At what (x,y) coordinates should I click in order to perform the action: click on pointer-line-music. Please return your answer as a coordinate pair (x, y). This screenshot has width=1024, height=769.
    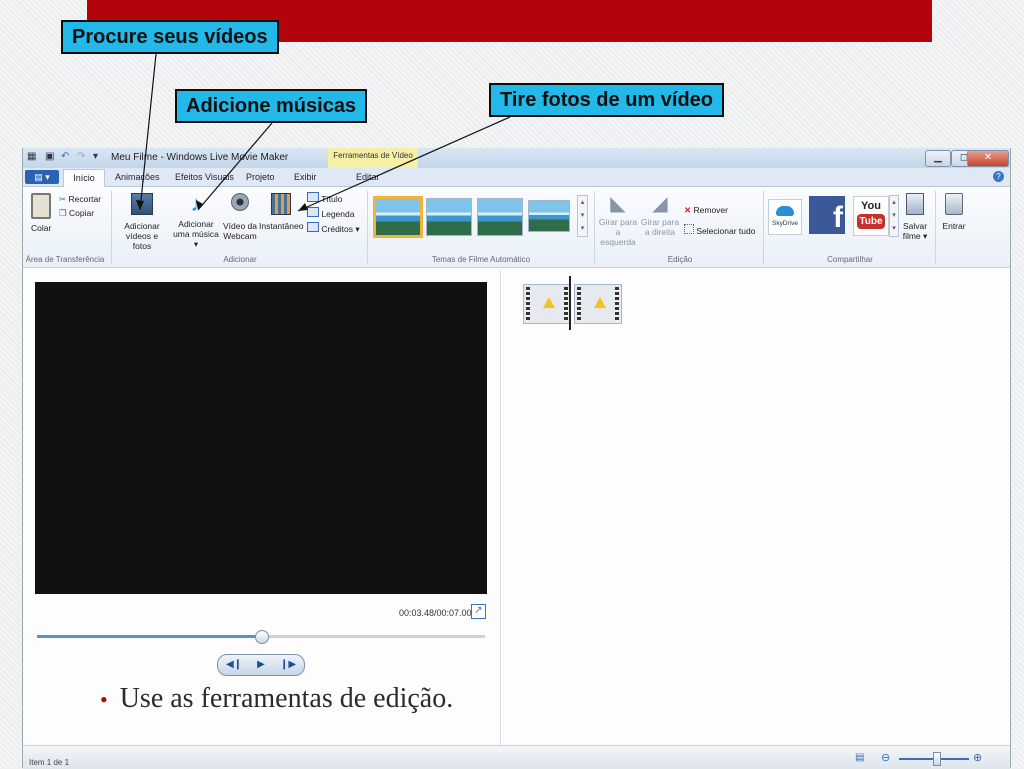
    Looking at the image, I should click on (235, 166).